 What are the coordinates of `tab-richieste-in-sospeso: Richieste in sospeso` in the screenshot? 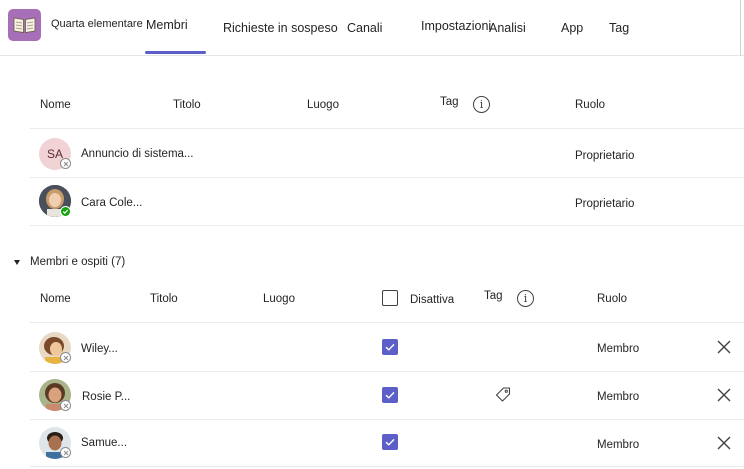 It's located at (280, 28).